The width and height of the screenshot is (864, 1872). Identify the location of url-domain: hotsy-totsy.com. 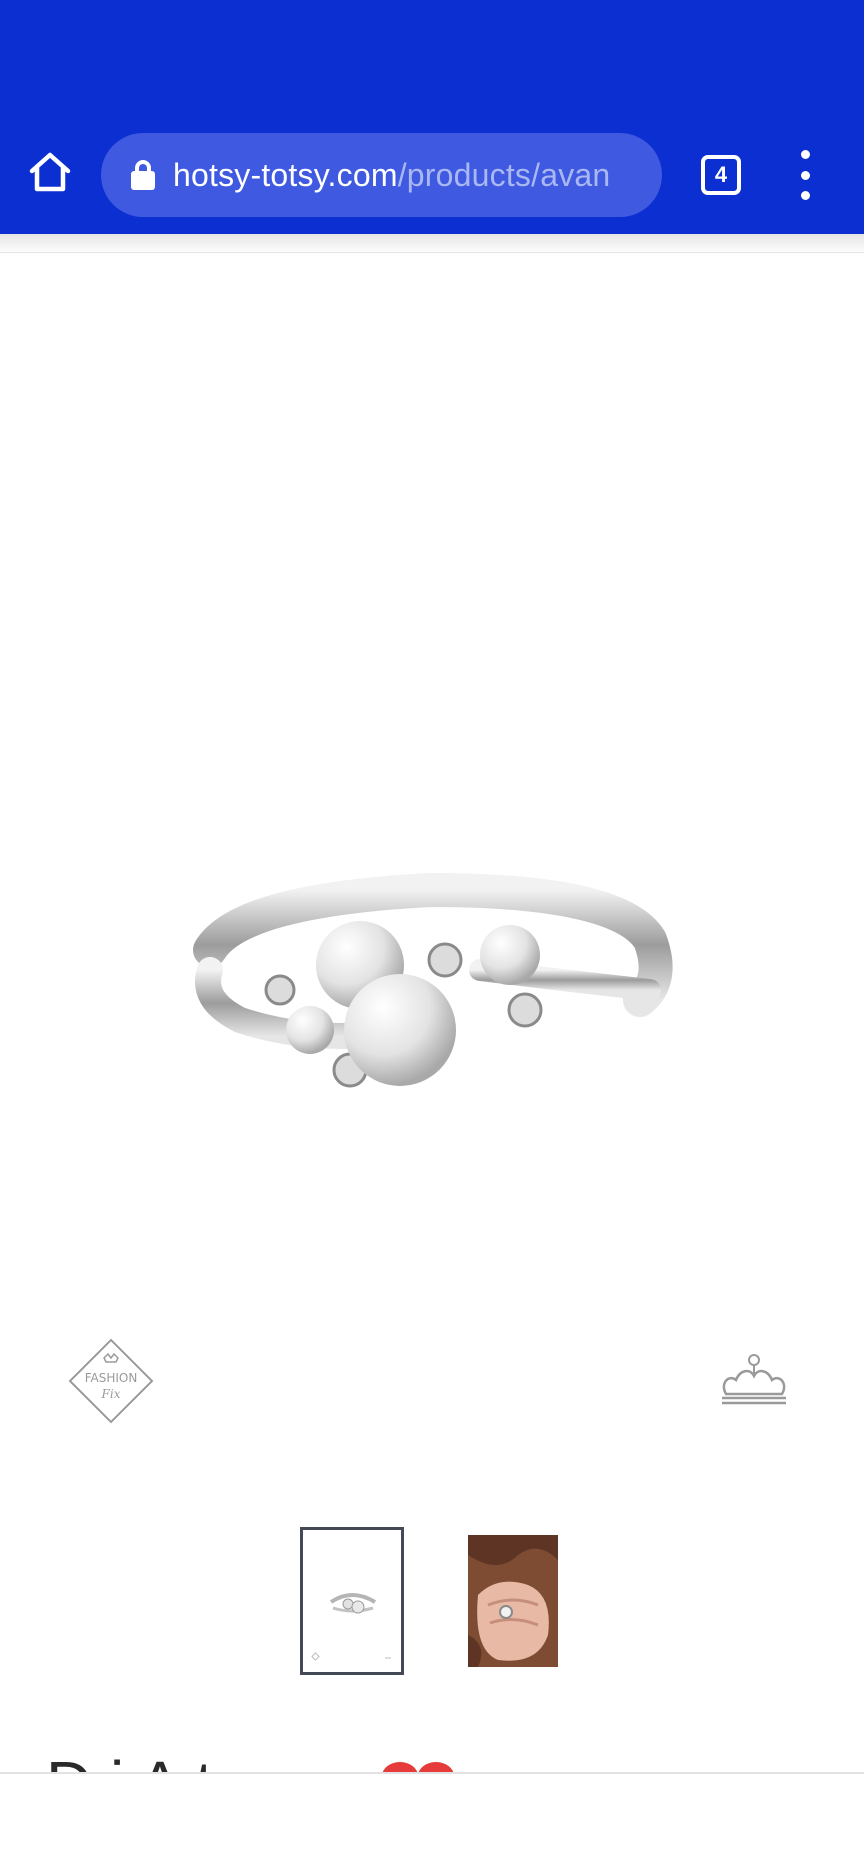
(285, 174).